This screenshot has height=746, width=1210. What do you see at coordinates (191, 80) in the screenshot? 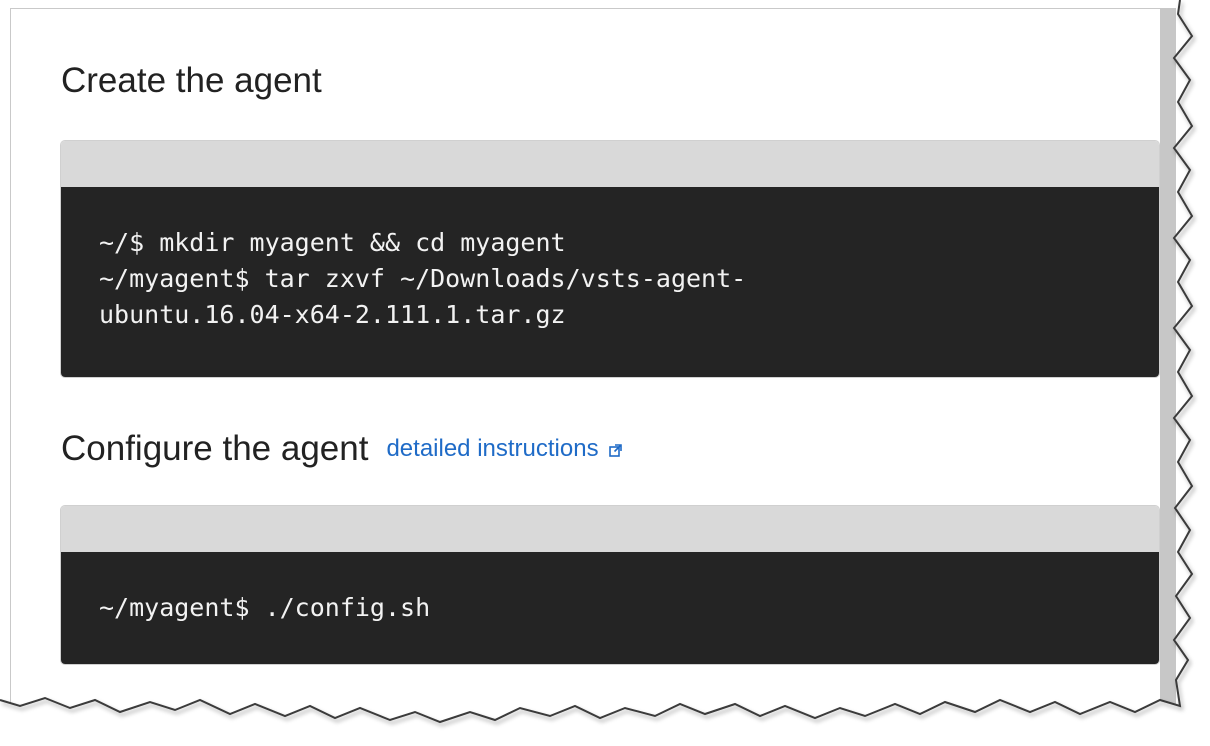
I see `section-title-create-agent: Create the agent` at bounding box center [191, 80].